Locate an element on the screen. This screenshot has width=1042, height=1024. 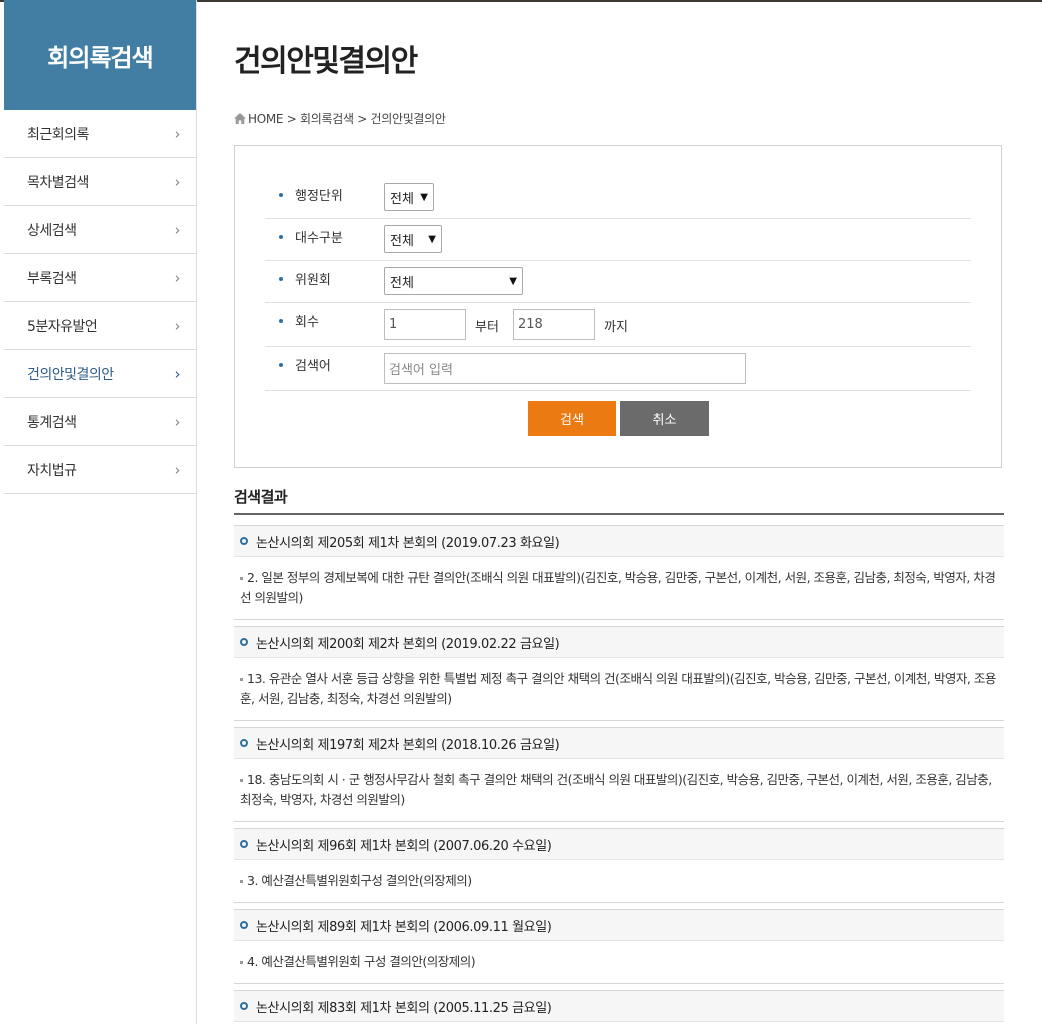
term-select: 전체 ▼ is located at coordinates (413, 239).